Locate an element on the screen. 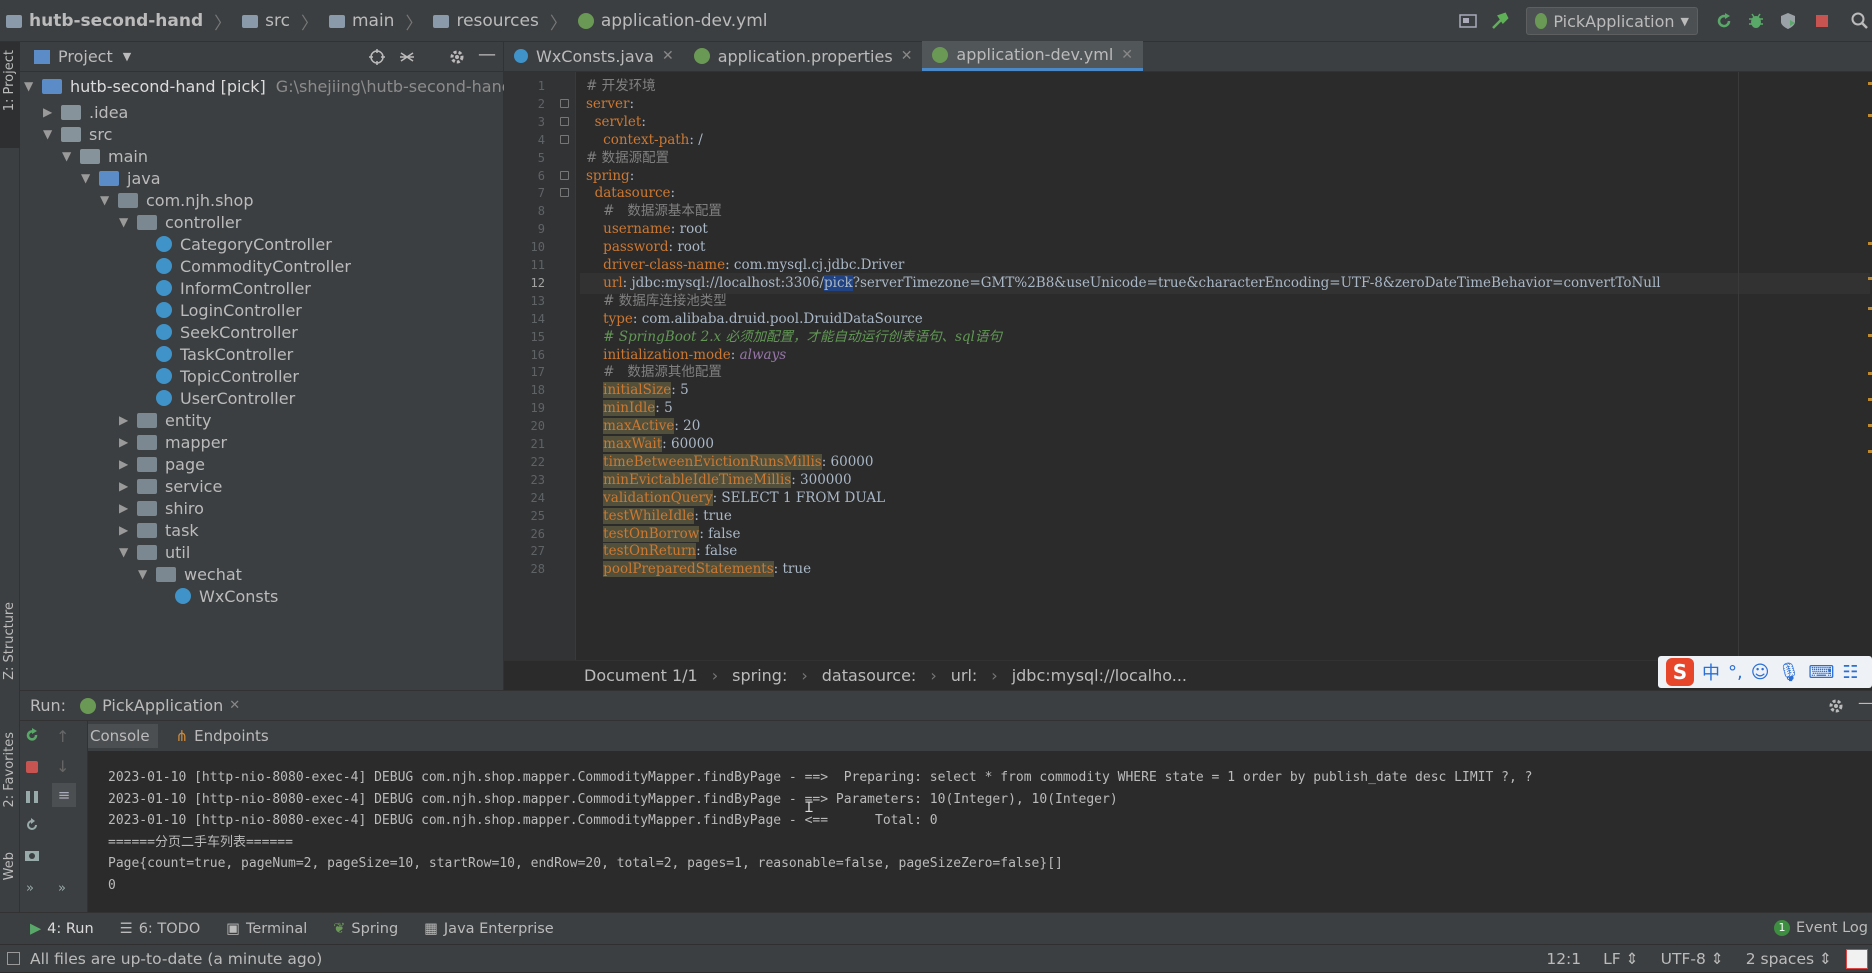  notification-icon is located at coordinates (1857, 959).